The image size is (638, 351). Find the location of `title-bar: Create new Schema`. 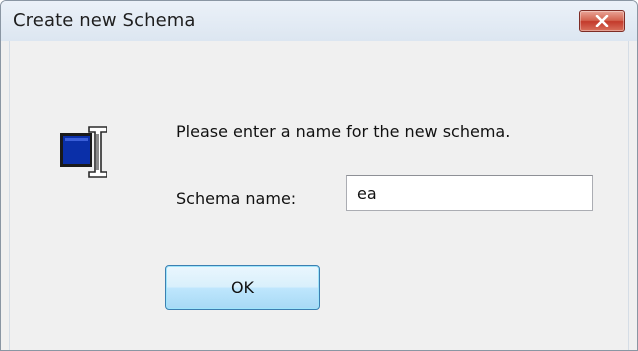

title-bar: Create new Schema is located at coordinates (319, 21).